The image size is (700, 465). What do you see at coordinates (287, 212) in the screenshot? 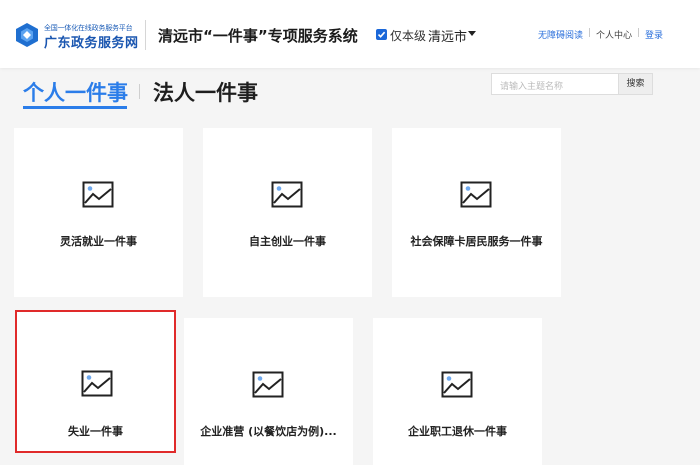
I see `service-card: 自主创业一件事` at bounding box center [287, 212].